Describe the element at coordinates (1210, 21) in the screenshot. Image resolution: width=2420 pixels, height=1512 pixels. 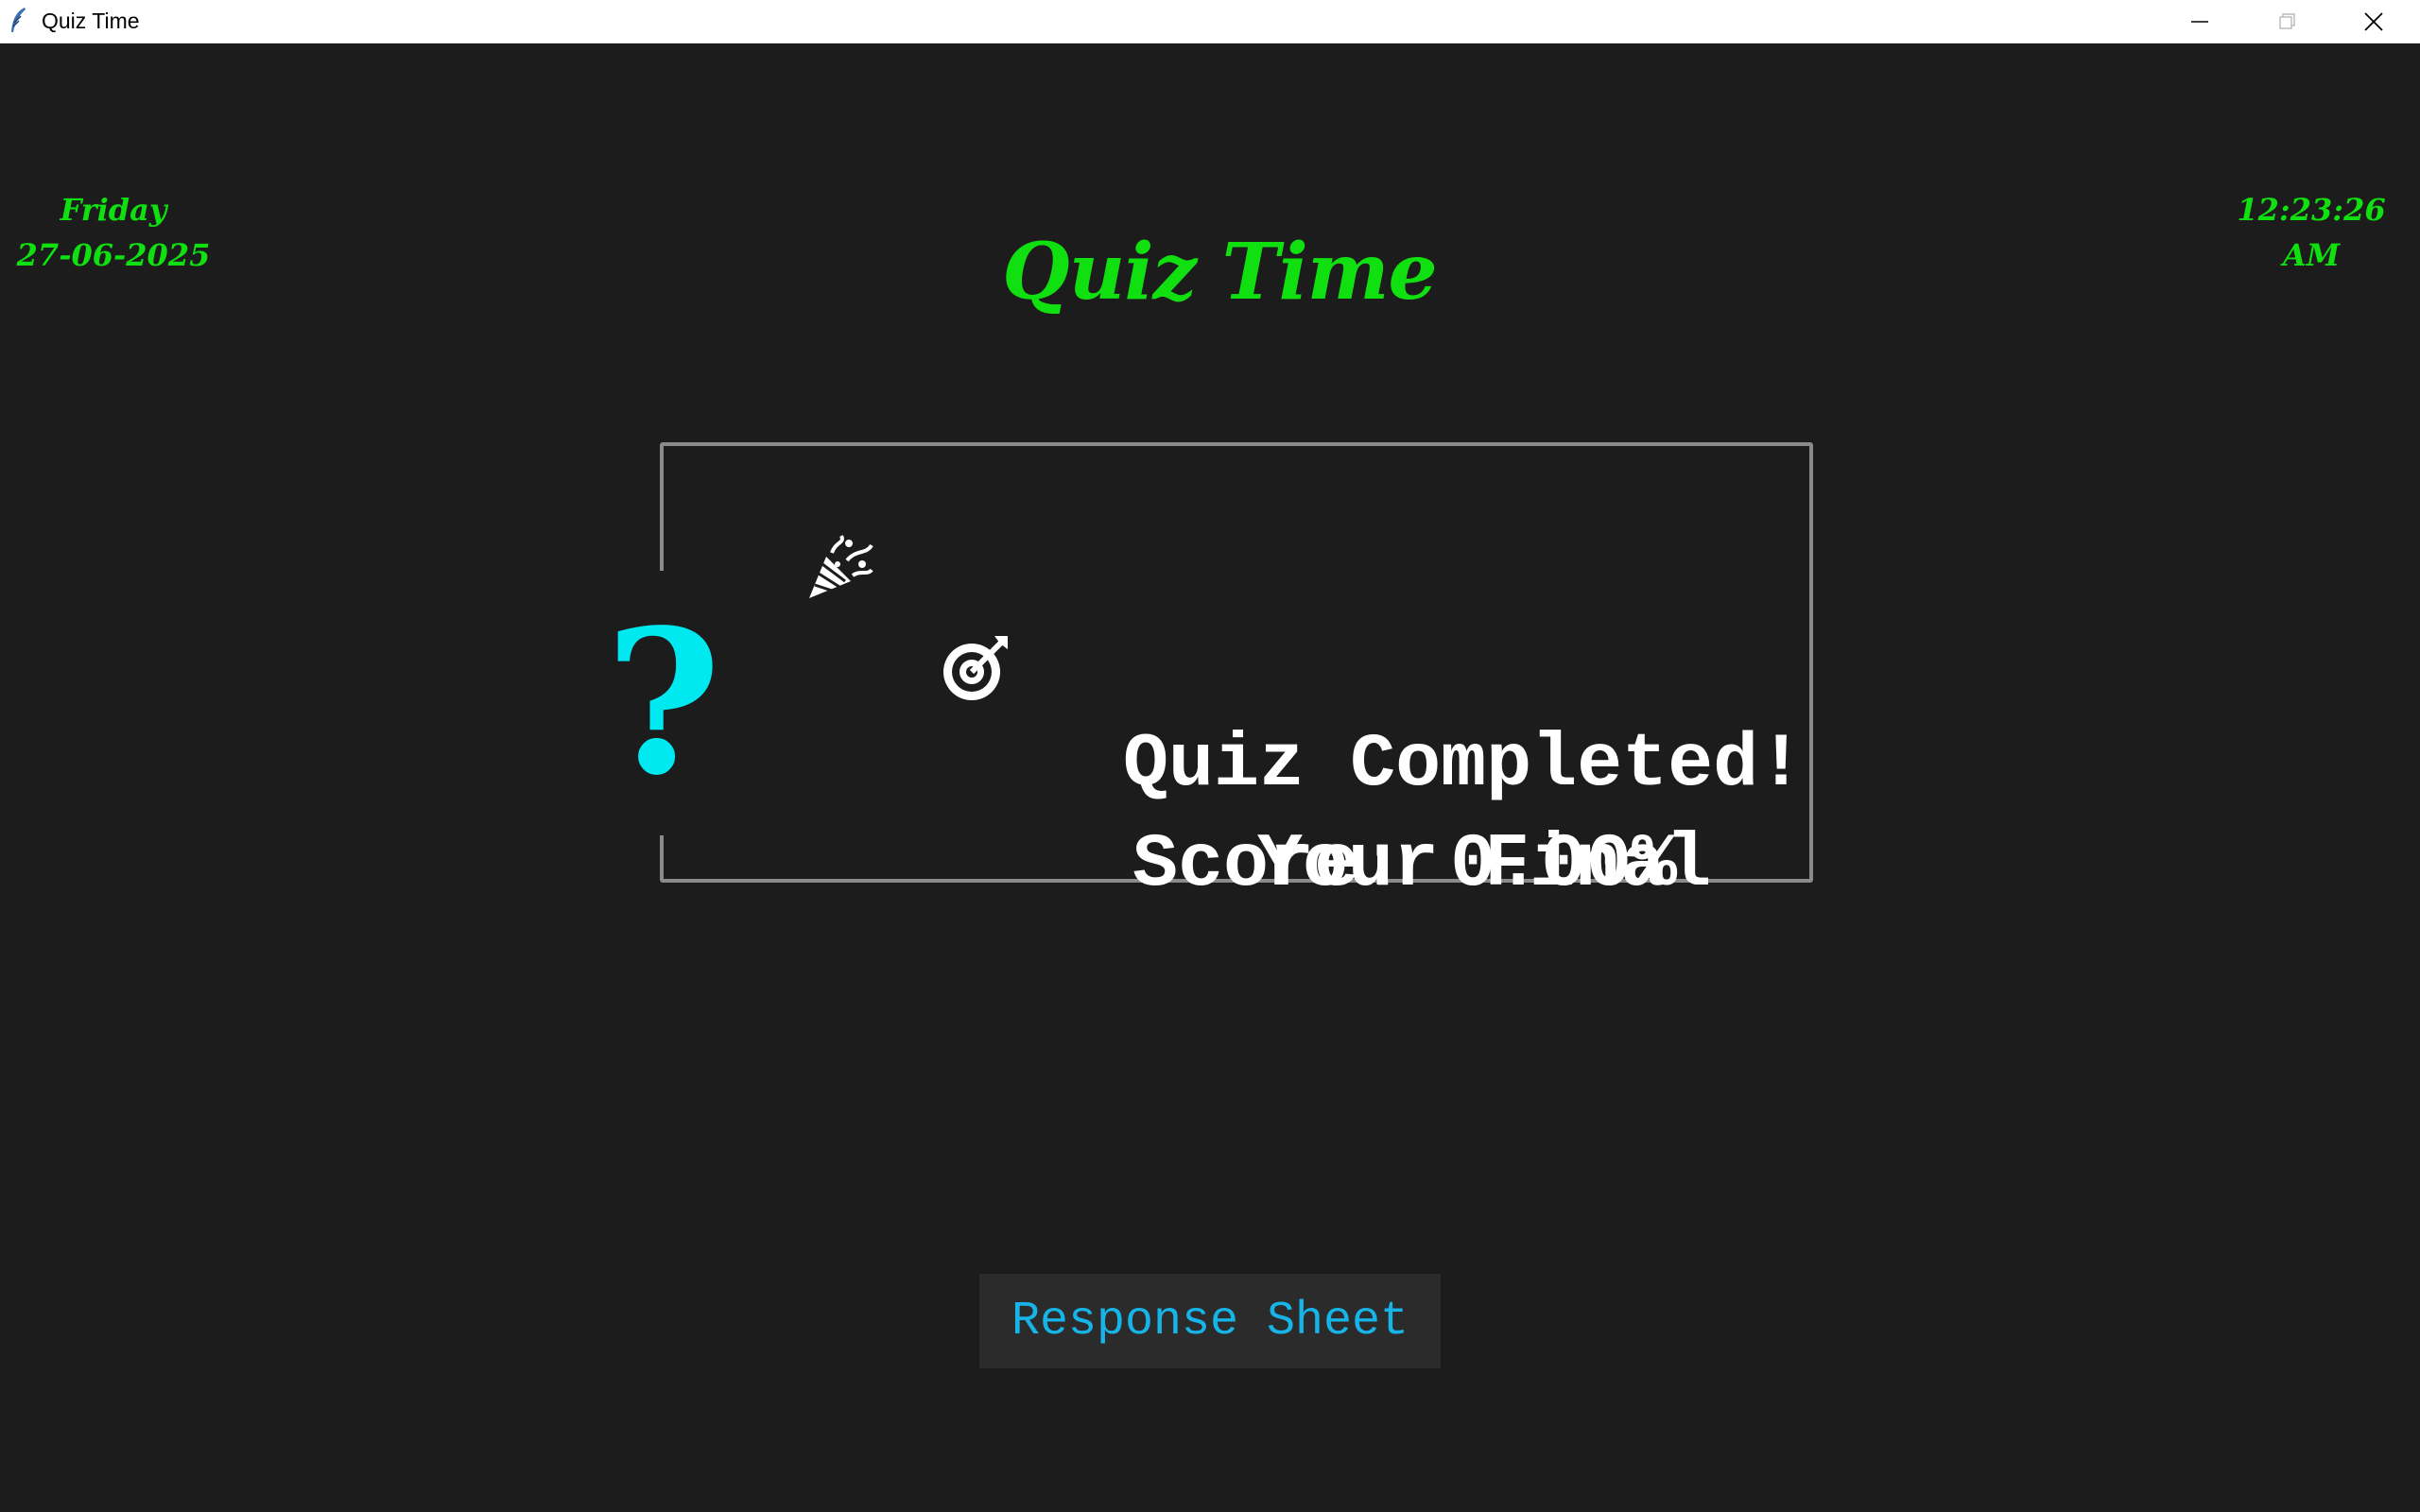
I see `window-title-bar: Quiz Time` at that location.